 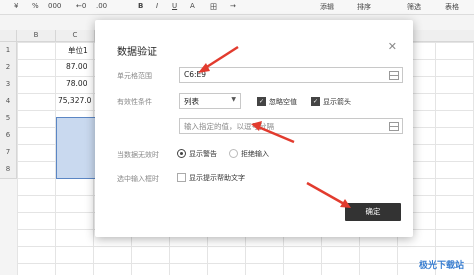 What do you see at coordinates (204, 68) in the screenshot?
I see `arrow-to-range-head` at bounding box center [204, 68].